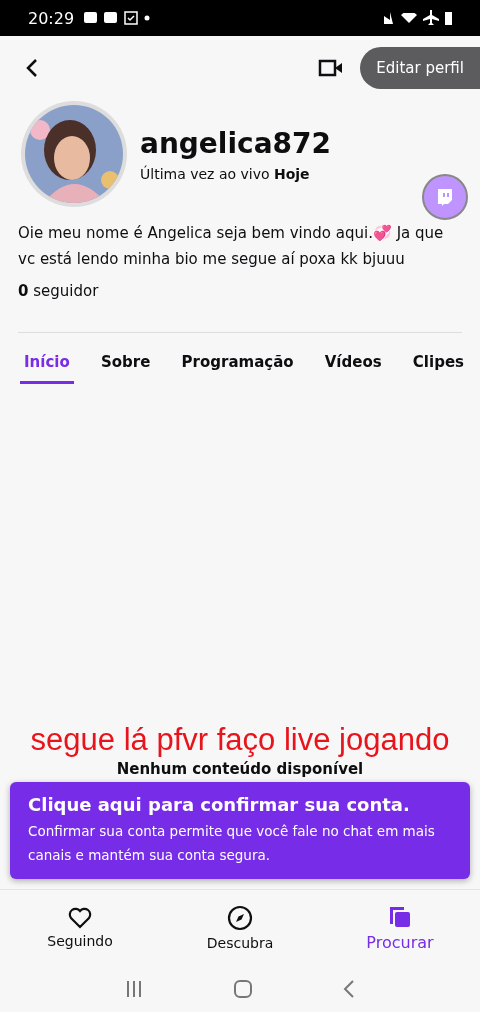  What do you see at coordinates (240, 918) in the screenshot?
I see `compass-icon` at bounding box center [240, 918].